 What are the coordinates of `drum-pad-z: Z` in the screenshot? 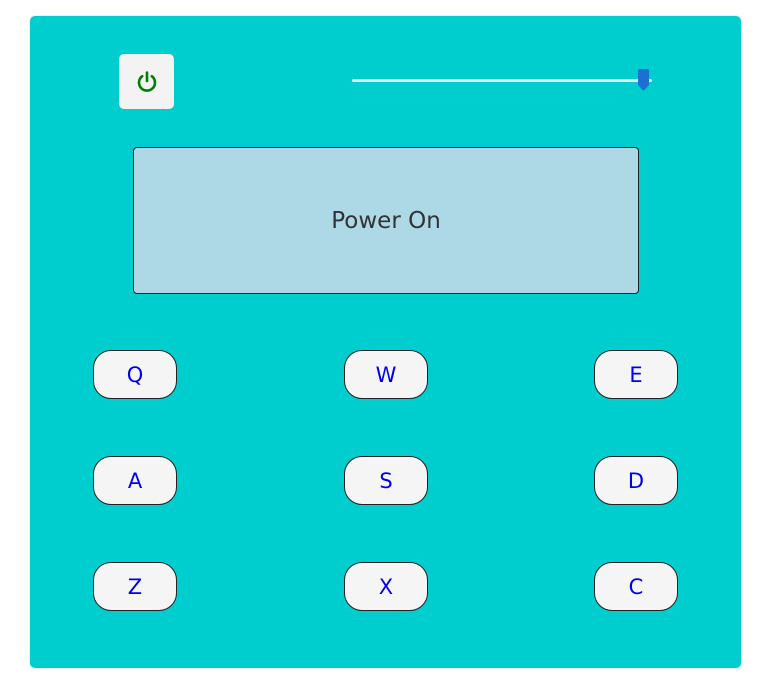 It's located at (135, 586).